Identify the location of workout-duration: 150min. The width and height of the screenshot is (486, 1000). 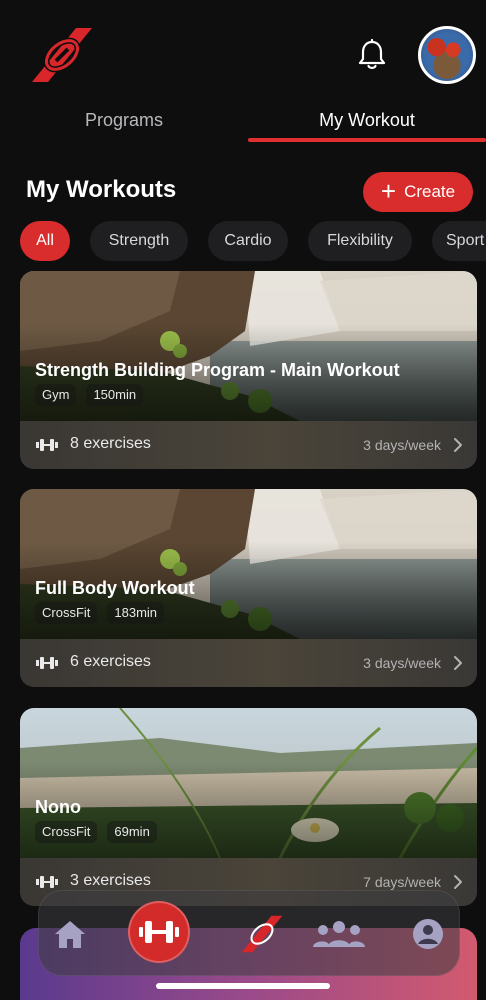
(115, 395).